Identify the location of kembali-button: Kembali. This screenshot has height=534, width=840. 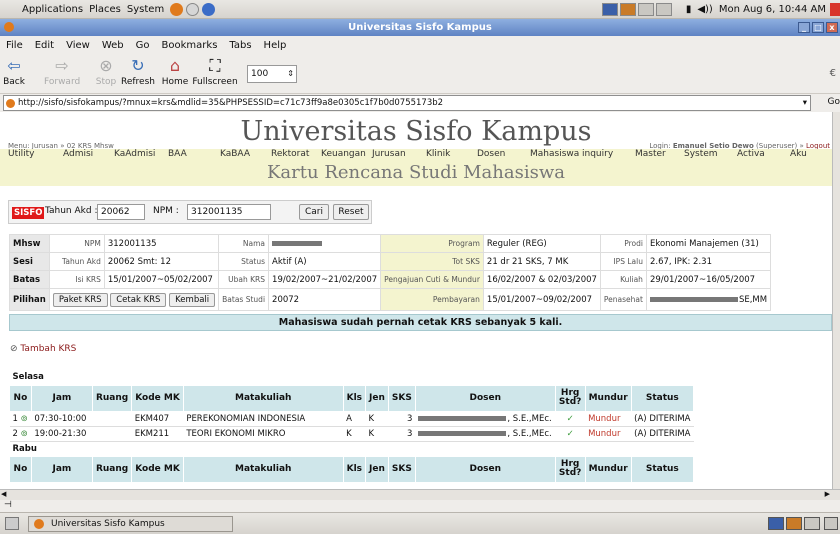
(192, 299).